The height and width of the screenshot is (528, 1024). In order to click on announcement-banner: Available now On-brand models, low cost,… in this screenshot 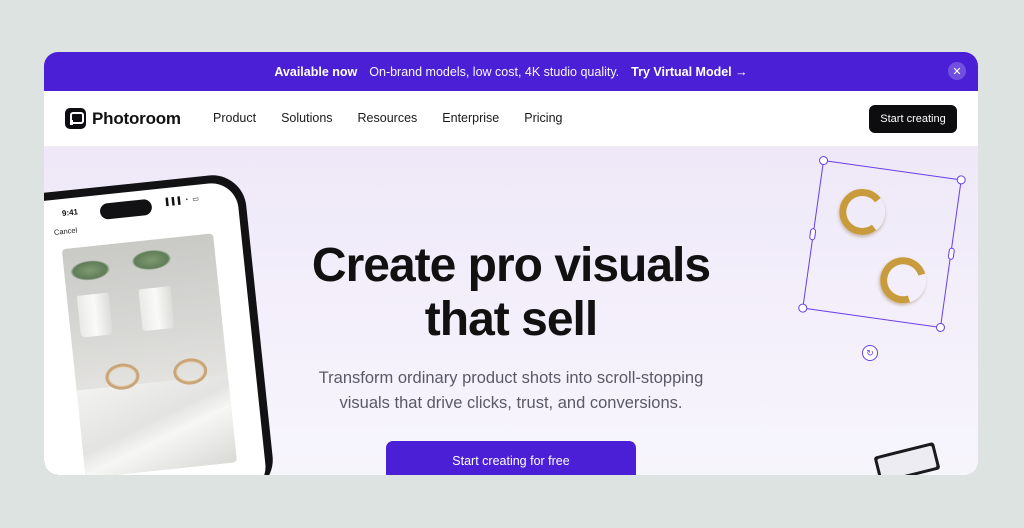, I will do `click(511, 71)`.